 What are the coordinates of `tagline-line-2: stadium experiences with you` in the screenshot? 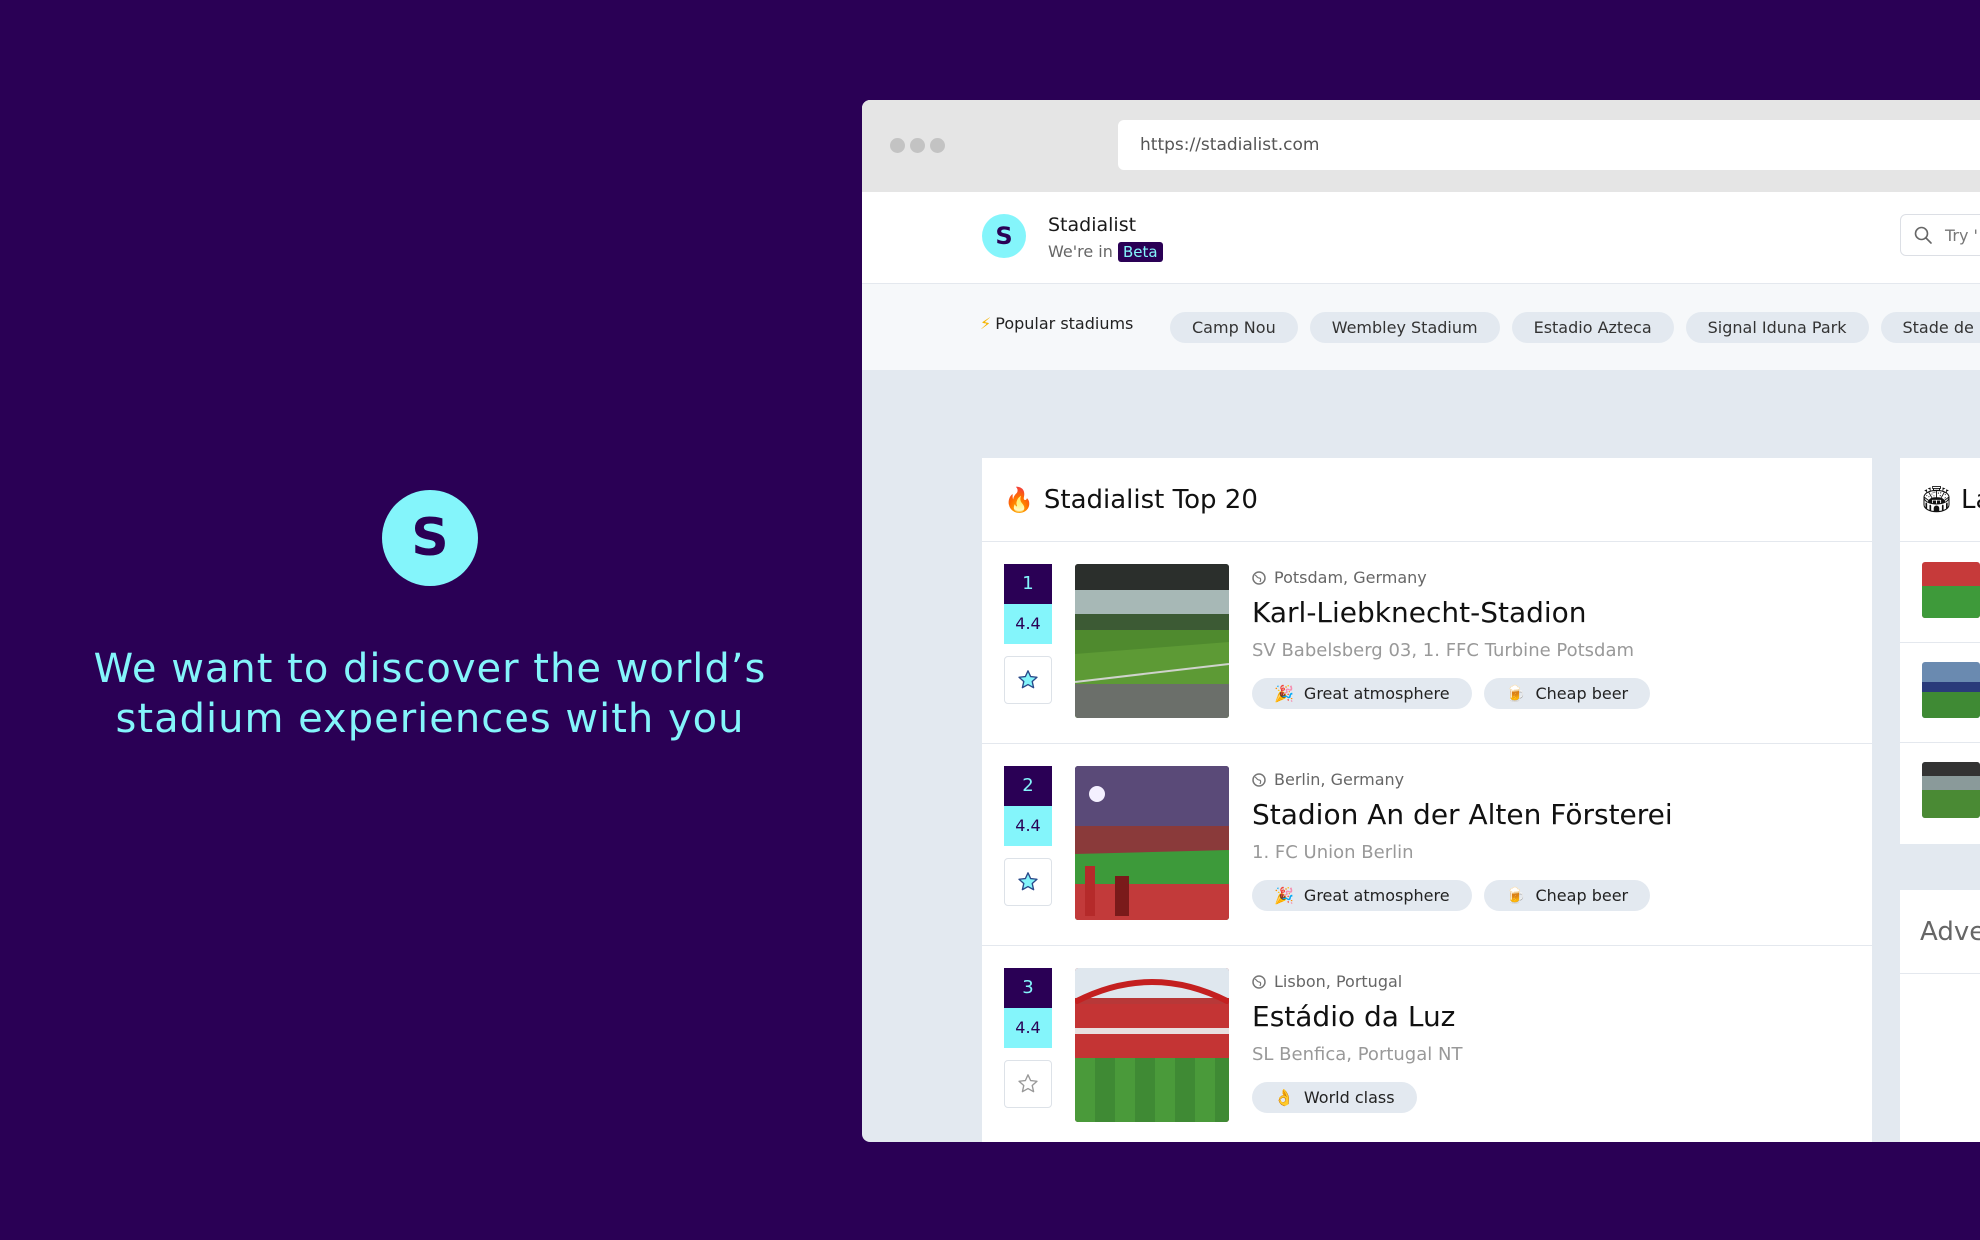 It's located at (430, 719).